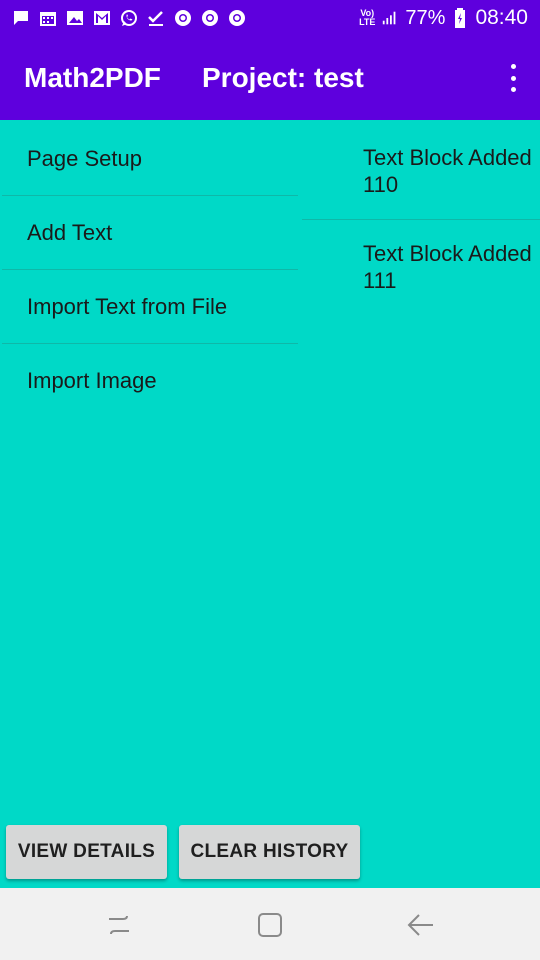 This screenshot has height=960, width=540. What do you see at coordinates (75, 18) in the screenshot?
I see `photo-icon` at bounding box center [75, 18].